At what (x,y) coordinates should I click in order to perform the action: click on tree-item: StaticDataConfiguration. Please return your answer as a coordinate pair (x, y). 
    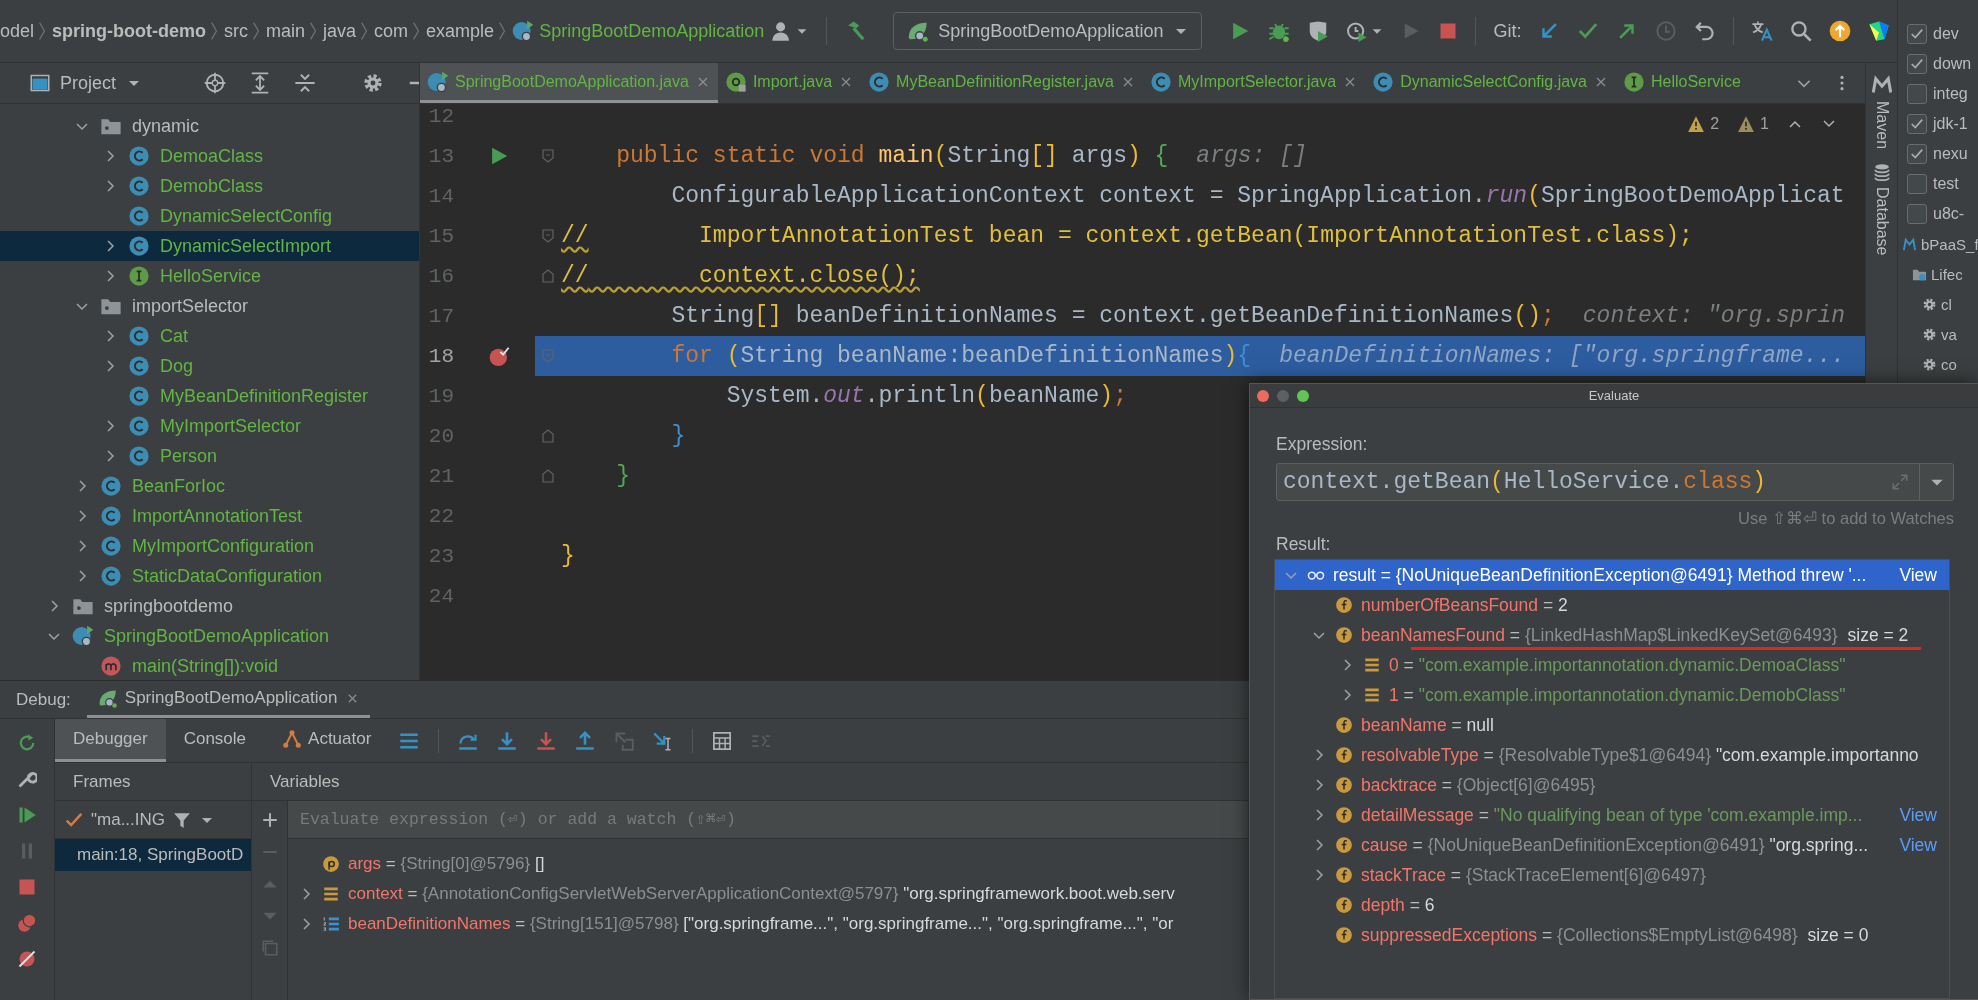
    Looking at the image, I should click on (209, 576).